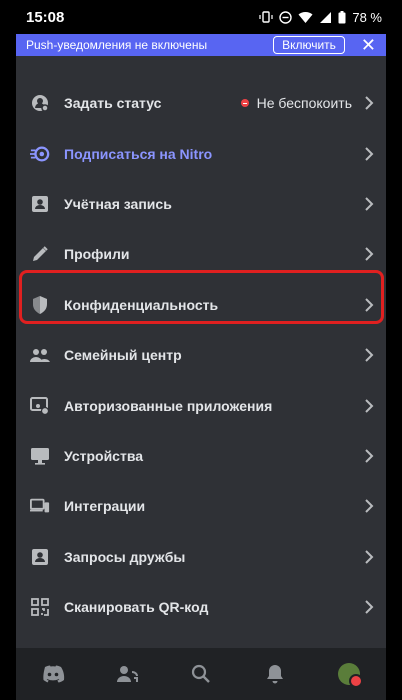 This screenshot has width=402, height=700. What do you see at coordinates (40, 154) in the screenshot?
I see `nitro-icon` at bounding box center [40, 154].